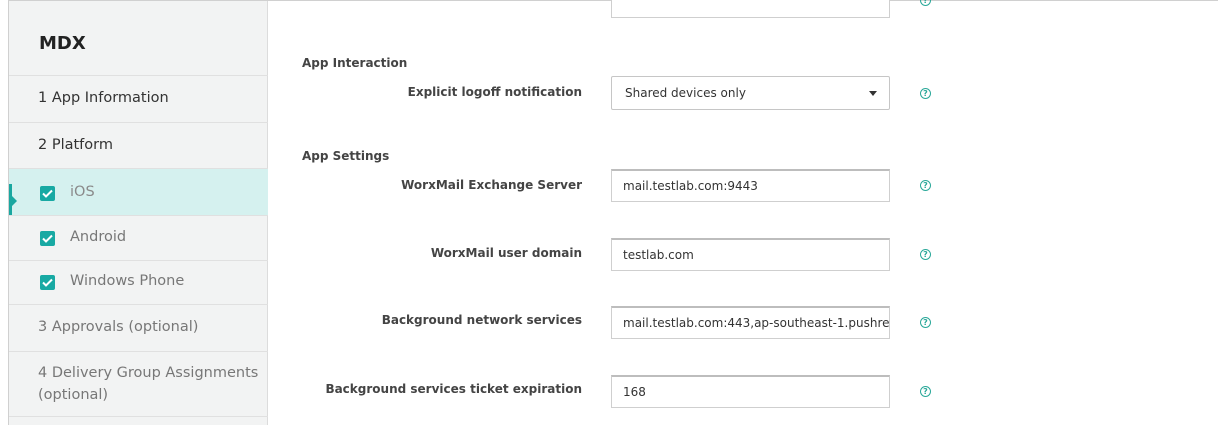  I want to click on sidebar-item-windows-phone: Windows Phone, so click(138, 282).